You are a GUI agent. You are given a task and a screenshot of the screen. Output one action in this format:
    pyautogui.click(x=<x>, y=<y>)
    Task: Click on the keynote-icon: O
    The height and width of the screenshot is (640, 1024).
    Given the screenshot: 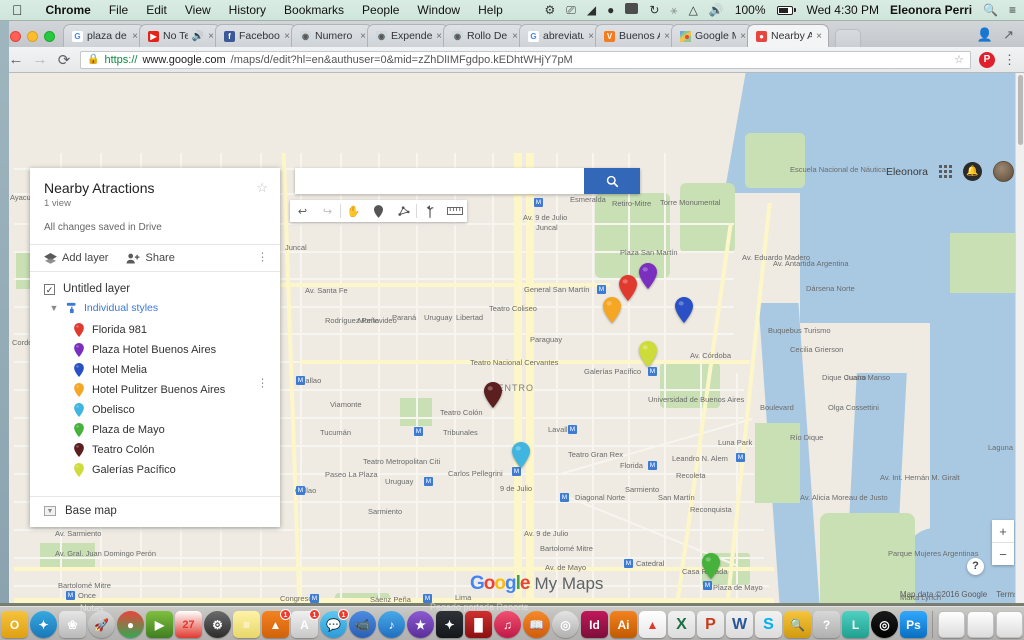 What is the action you would take?
    pyautogui.click(x=14, y=624)
    